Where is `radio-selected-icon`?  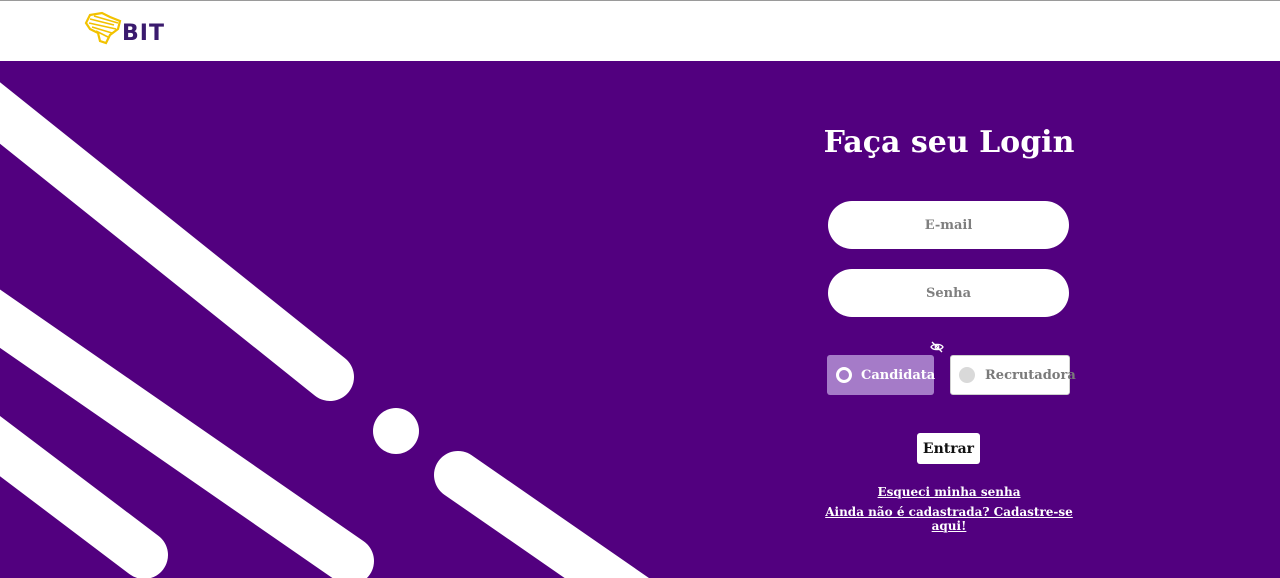 radio-selected-icon is located at coordinates (844, 375).